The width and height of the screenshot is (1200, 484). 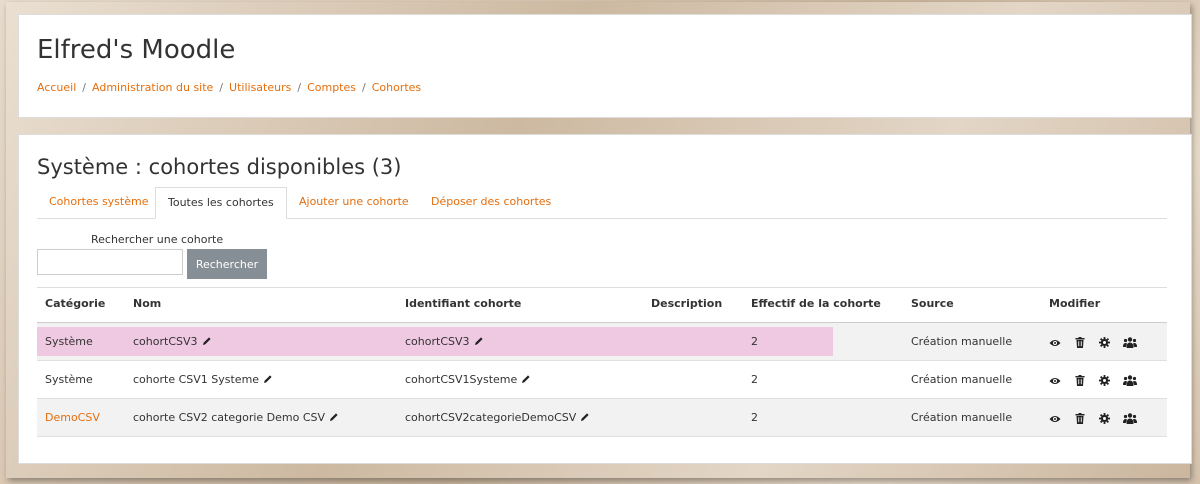 I want to click on cell-idnumber-text: cohortCSV2categorieDemoCSV, so click(x=491, y=417).